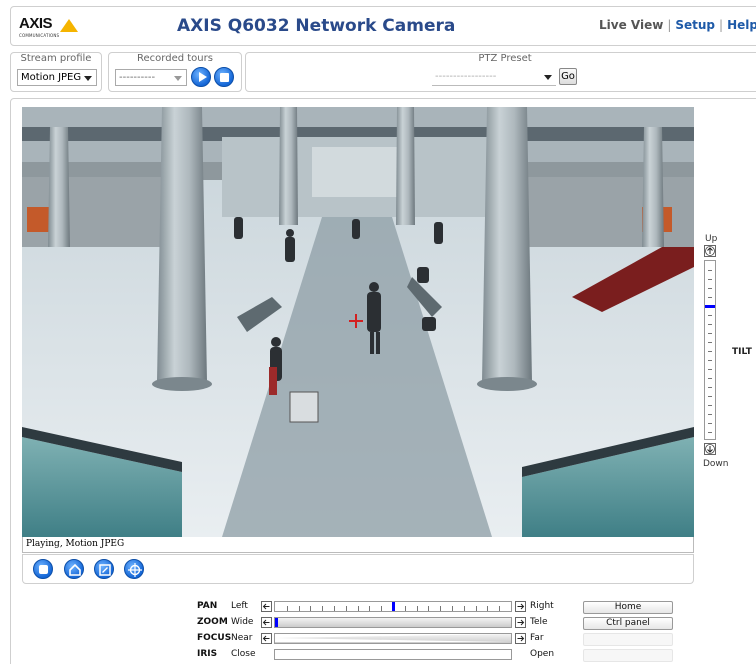 This screenshot has height=664, width=756. What do you see at coordinates (537, 638) in the screenshot?
I see `ptz-row-right-label: Far` at bounding box center [537, 638].